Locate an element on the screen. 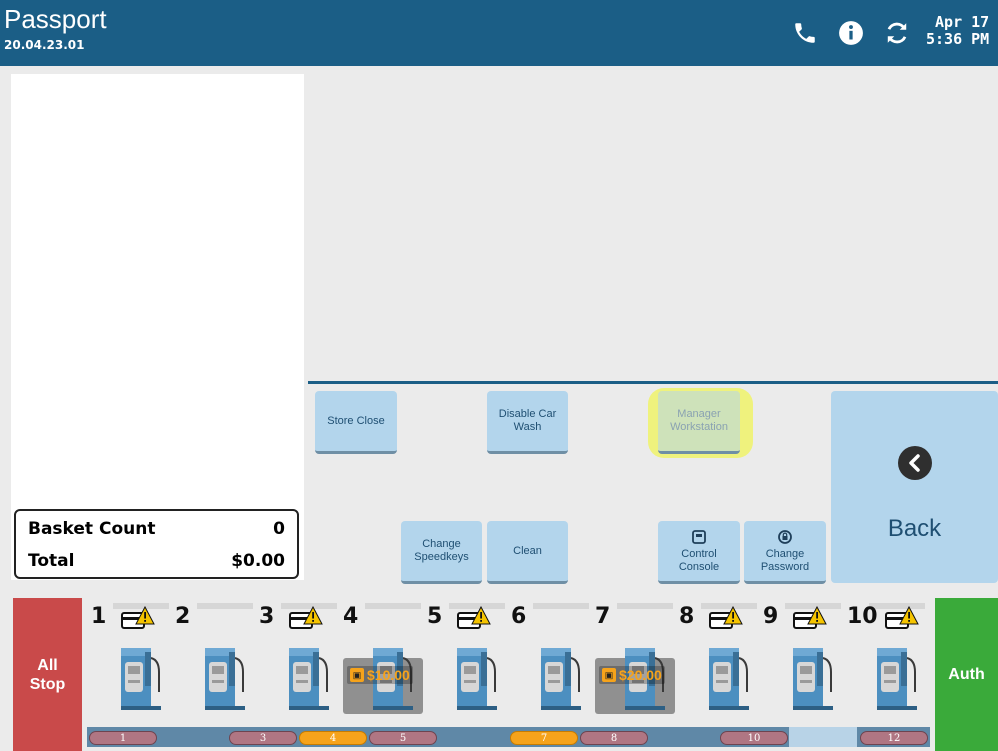  manager-workstation-button: Manager Workstation is located at coordinates (699, 422).